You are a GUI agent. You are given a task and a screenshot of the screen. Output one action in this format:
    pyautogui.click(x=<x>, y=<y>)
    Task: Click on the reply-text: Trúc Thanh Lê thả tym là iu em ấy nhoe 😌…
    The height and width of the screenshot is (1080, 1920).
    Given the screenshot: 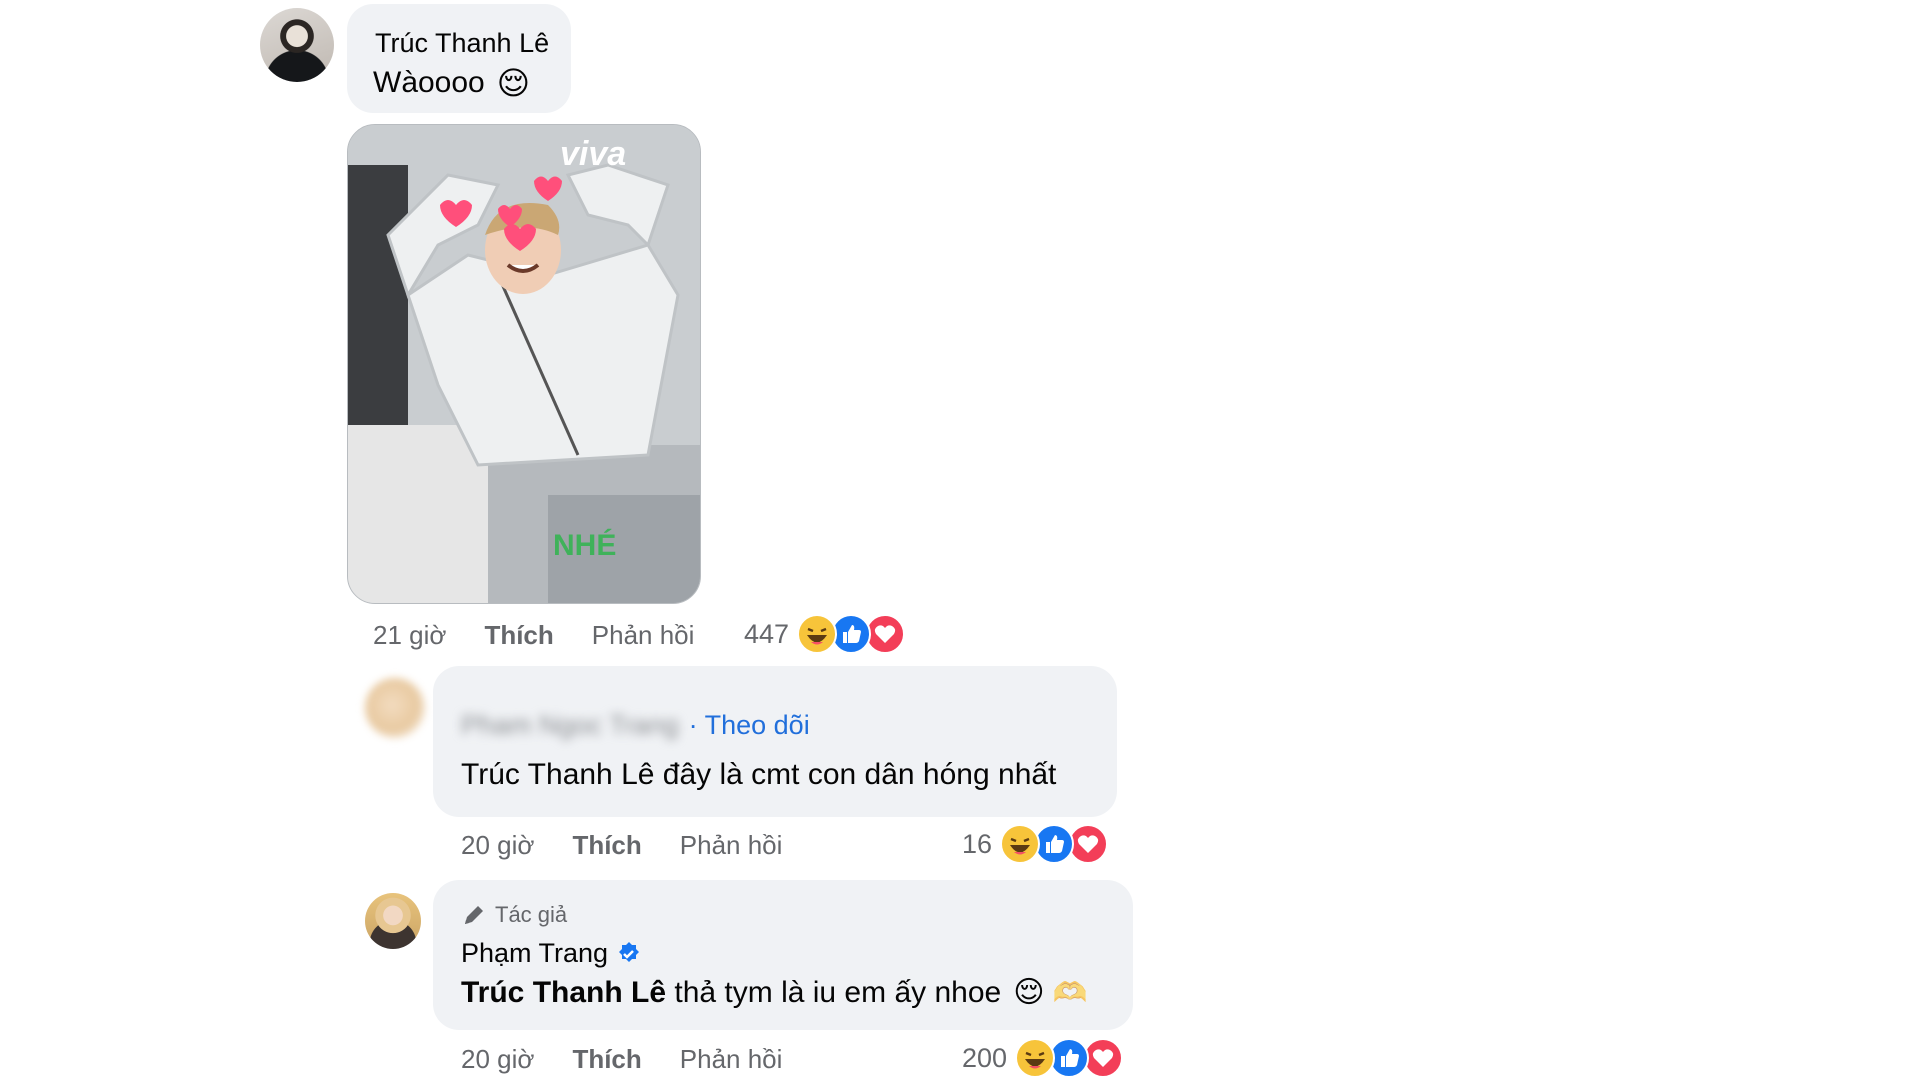 What is the action you would take?
    pyautogui.click(x=774, y=992)
    